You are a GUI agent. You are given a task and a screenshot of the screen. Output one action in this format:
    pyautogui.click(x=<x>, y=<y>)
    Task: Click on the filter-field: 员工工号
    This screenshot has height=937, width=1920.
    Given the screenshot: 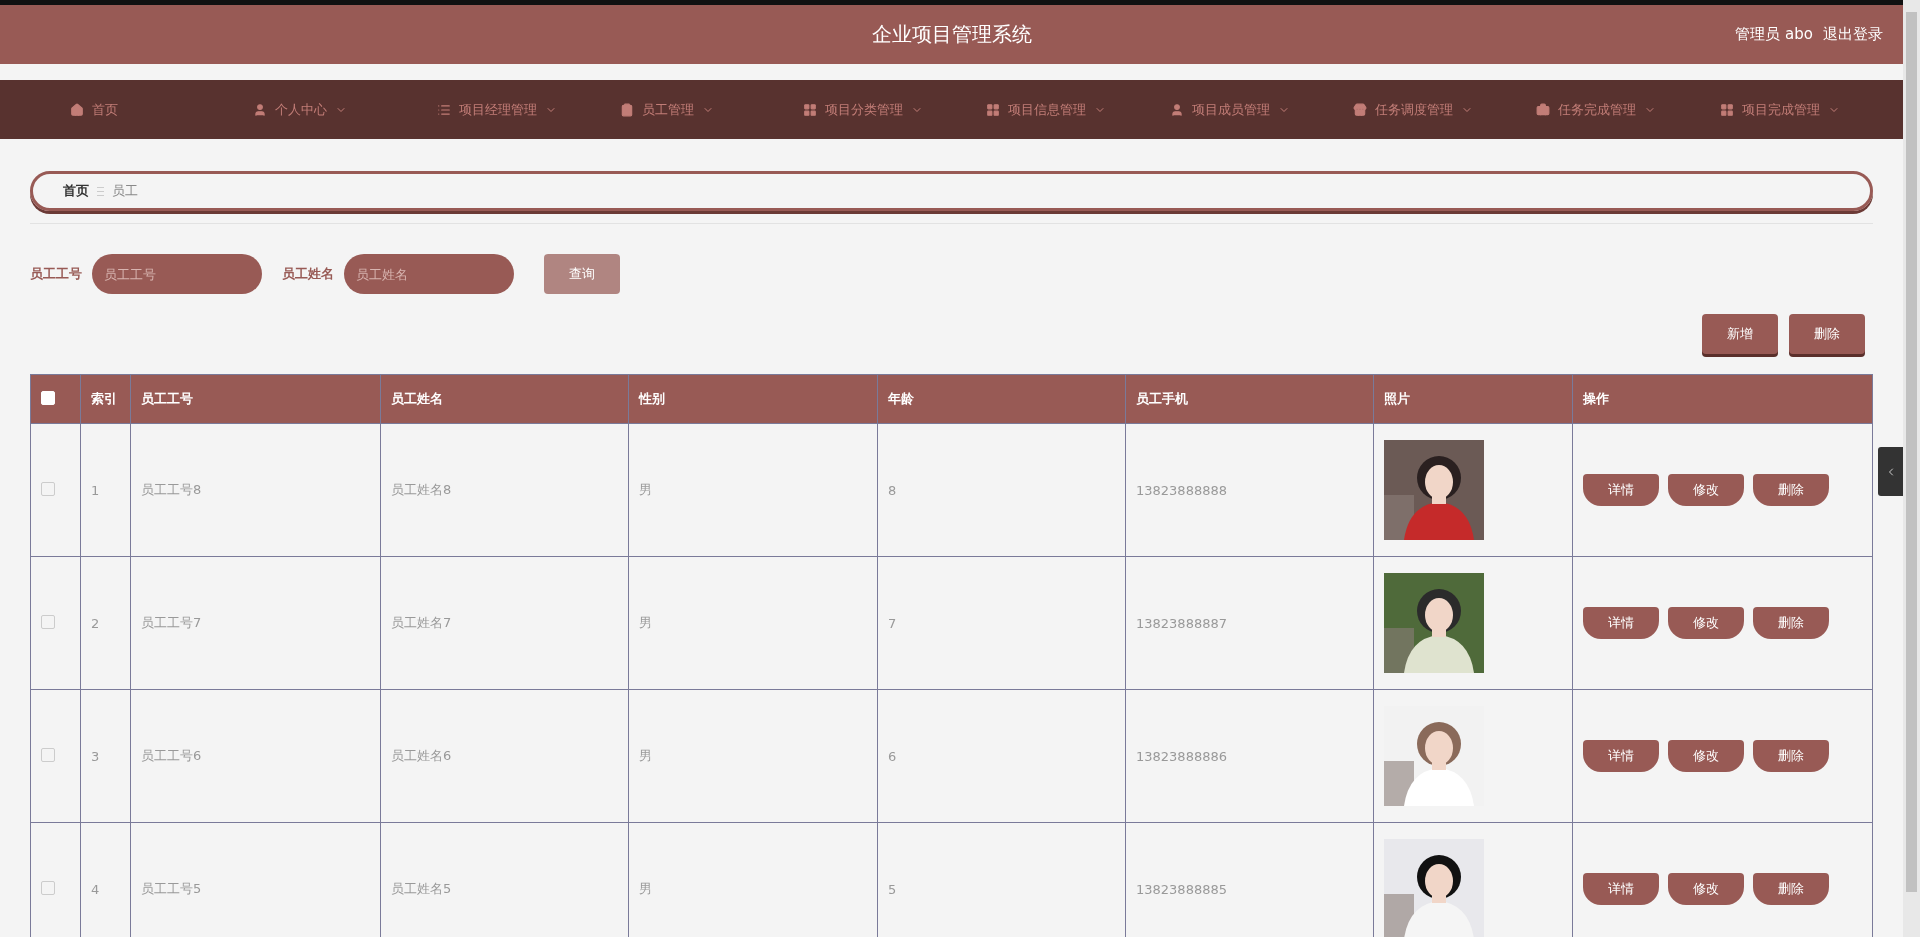 What is the action you would take?
    pyautogui.click(x=177, y=274)
    